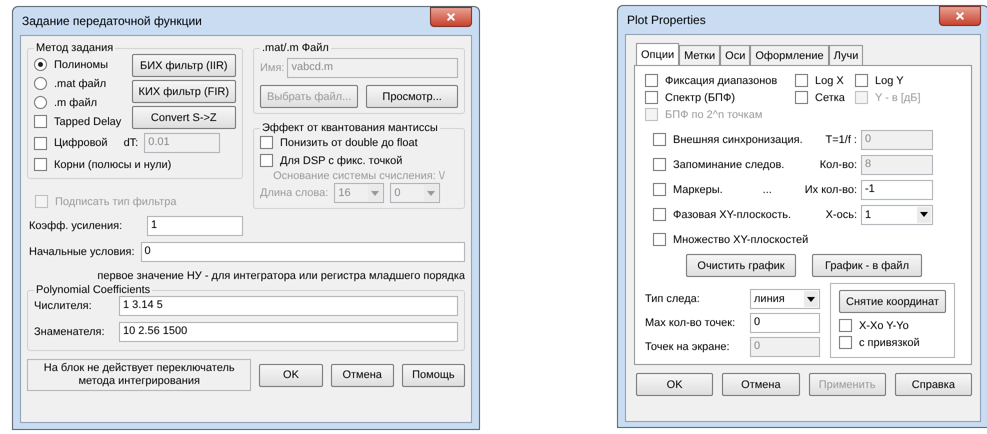 The width and height of the screenshot is (987, 434). I want to click on field-label: Знаменателя:, so click(70, 332).